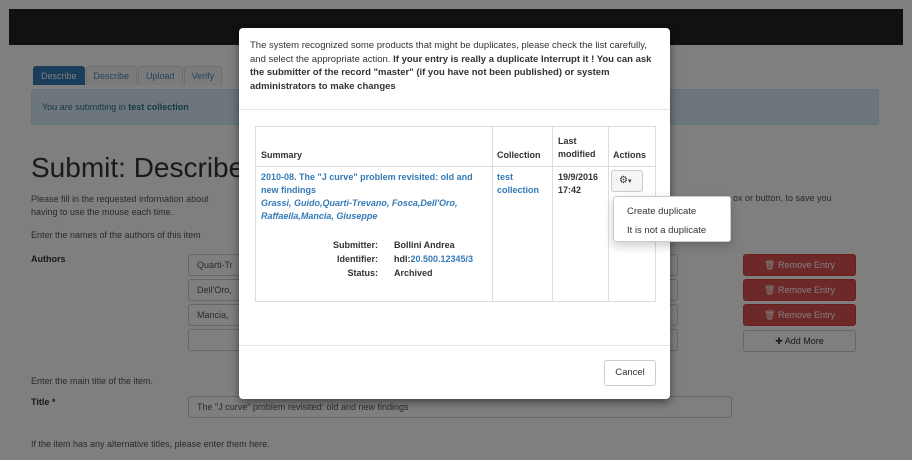 The image size is (912, 460). What do you see at coordinates (355, 245) in the screenshot?
I see `submitter-label: Submitter:` at bounding box center [355, 245].